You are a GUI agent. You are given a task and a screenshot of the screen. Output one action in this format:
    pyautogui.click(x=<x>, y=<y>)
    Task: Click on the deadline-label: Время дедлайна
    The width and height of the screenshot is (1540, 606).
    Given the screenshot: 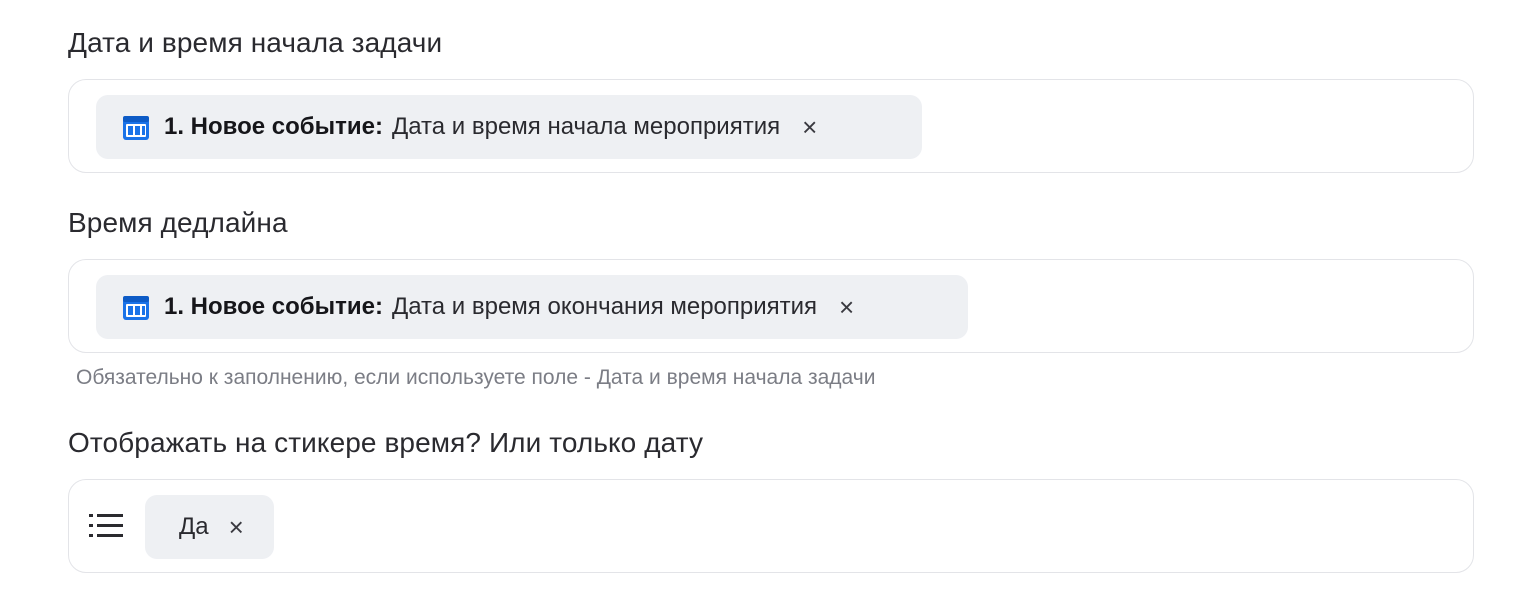 What is the action you would take?
    pyautogui.click(x=178, y=222)
    